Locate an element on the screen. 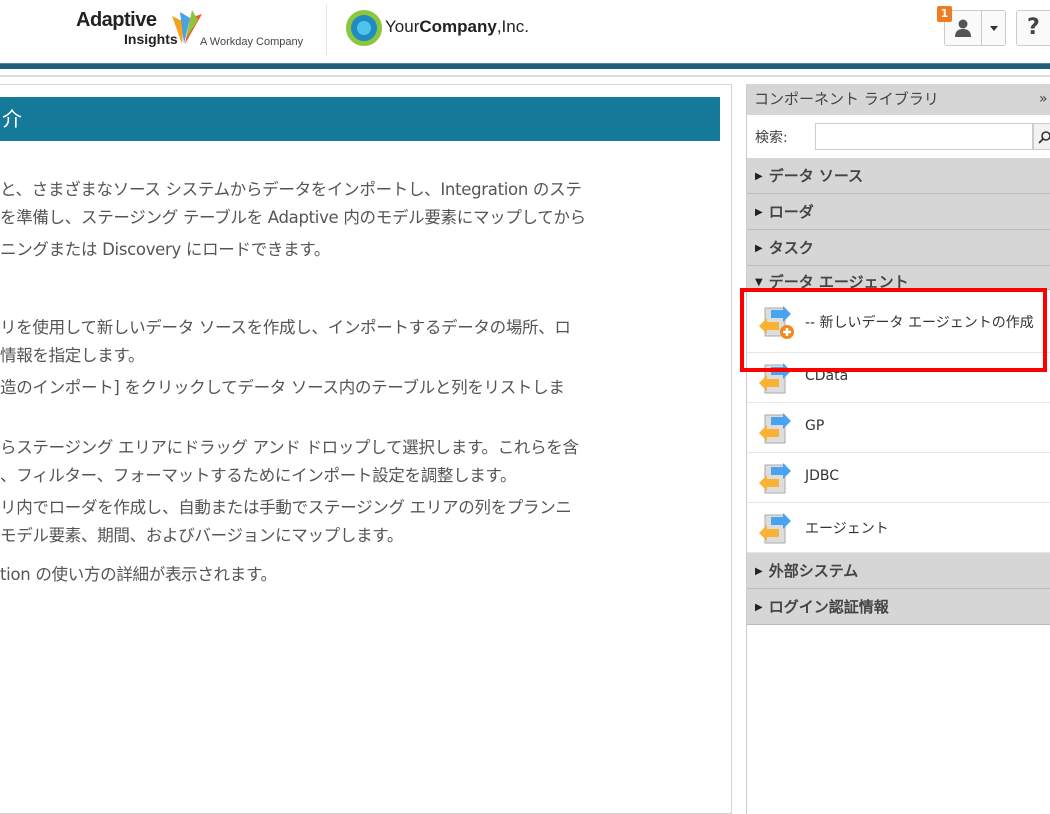 The height and width of the screenshot is (814, 1050). section-tasks: ▶ タスク is located at coordinates (898, 248).